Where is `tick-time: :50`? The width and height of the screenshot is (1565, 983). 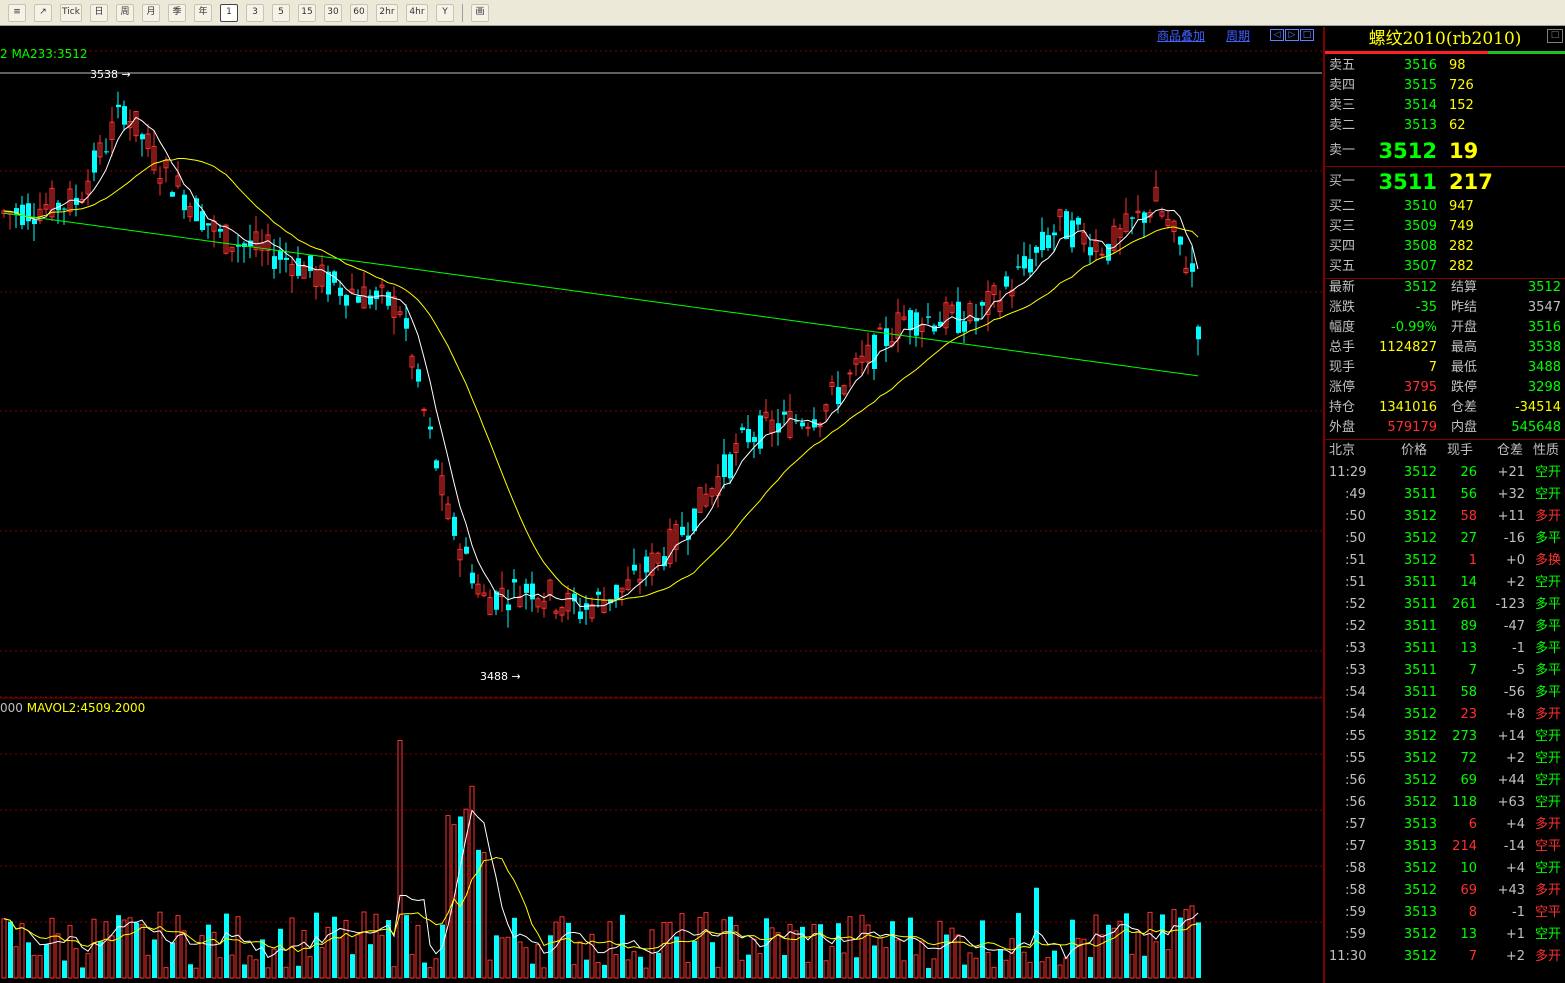 tick-time: :50 is located at coordinates (1355, 516).